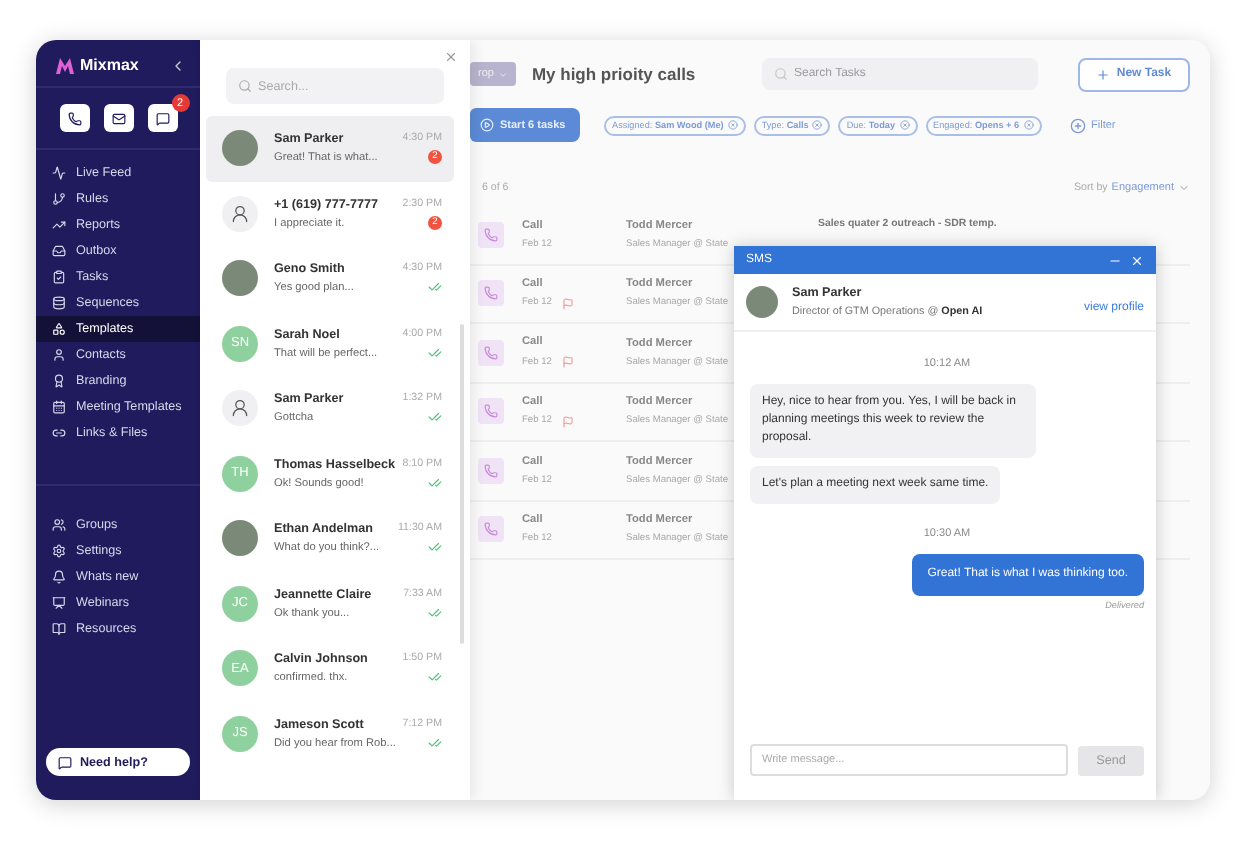 This screenshot has height=842, width=1246. Describe the element at coordinates (59, 303) in the screenshot. I see `database-icon` at that location.